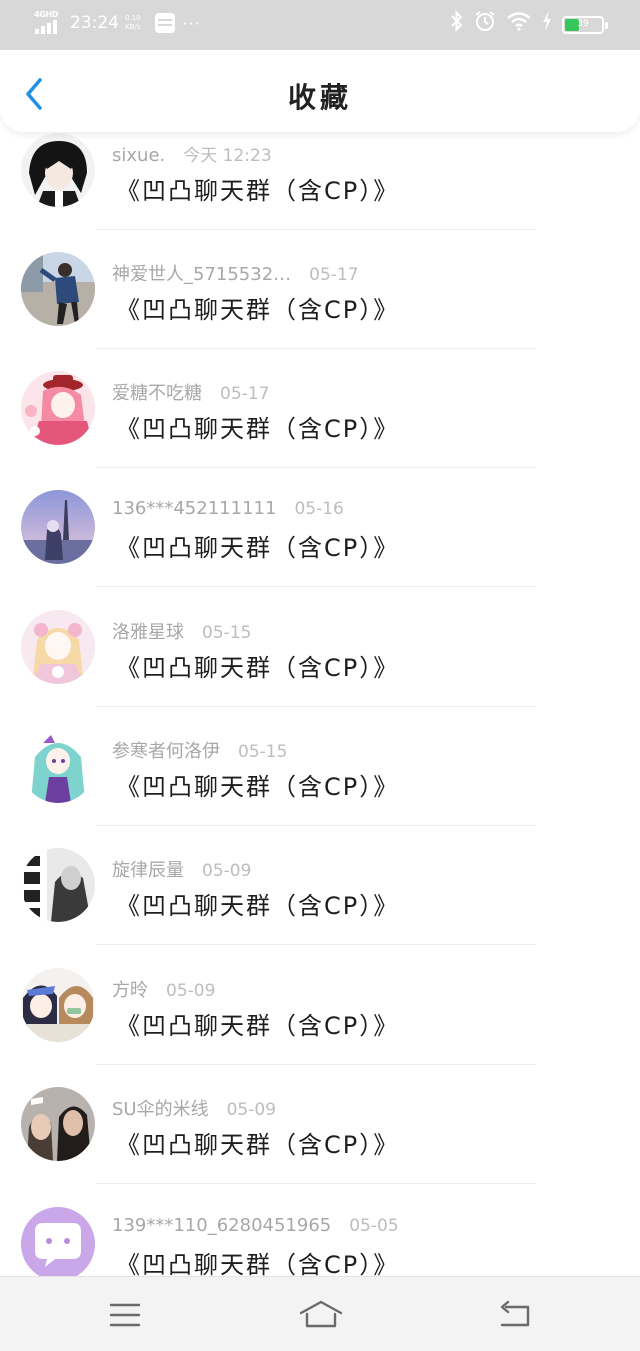 This screenshot has width=640, height=1351. What do you see at coordinates (320, 25) in the screenshot?
I see `status-bar: 4GHD 23:24 0.10 KB/s ··· 39` at bounding box center [320, 25].